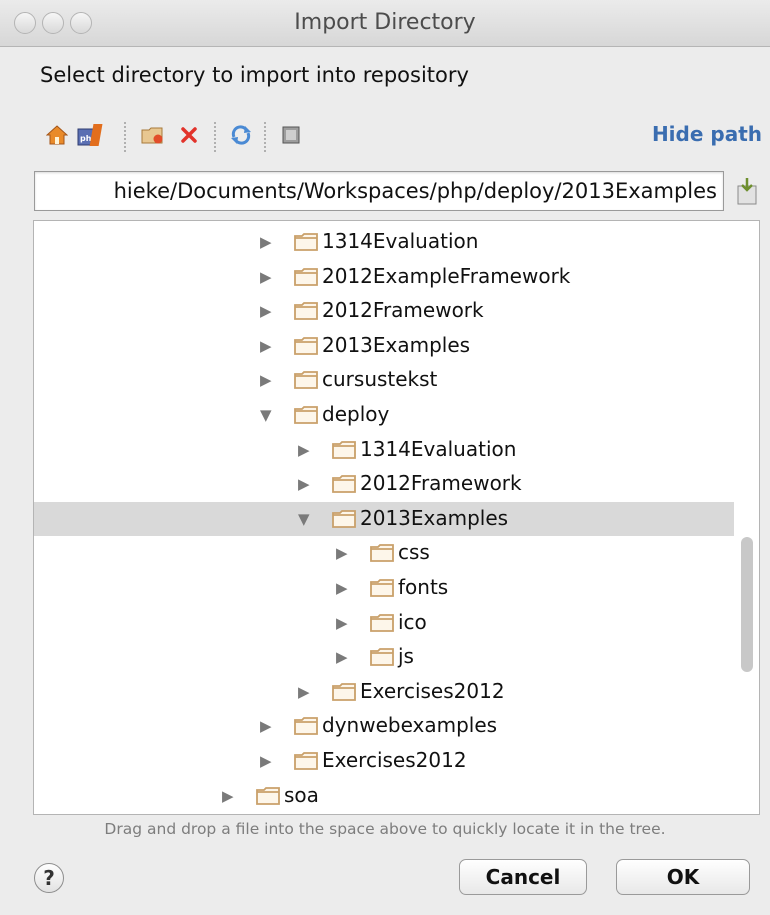 Image resolution: width=770 pixels, height=915 pixels. I want to click on tree-row: ▶ js, so click(384, 657).